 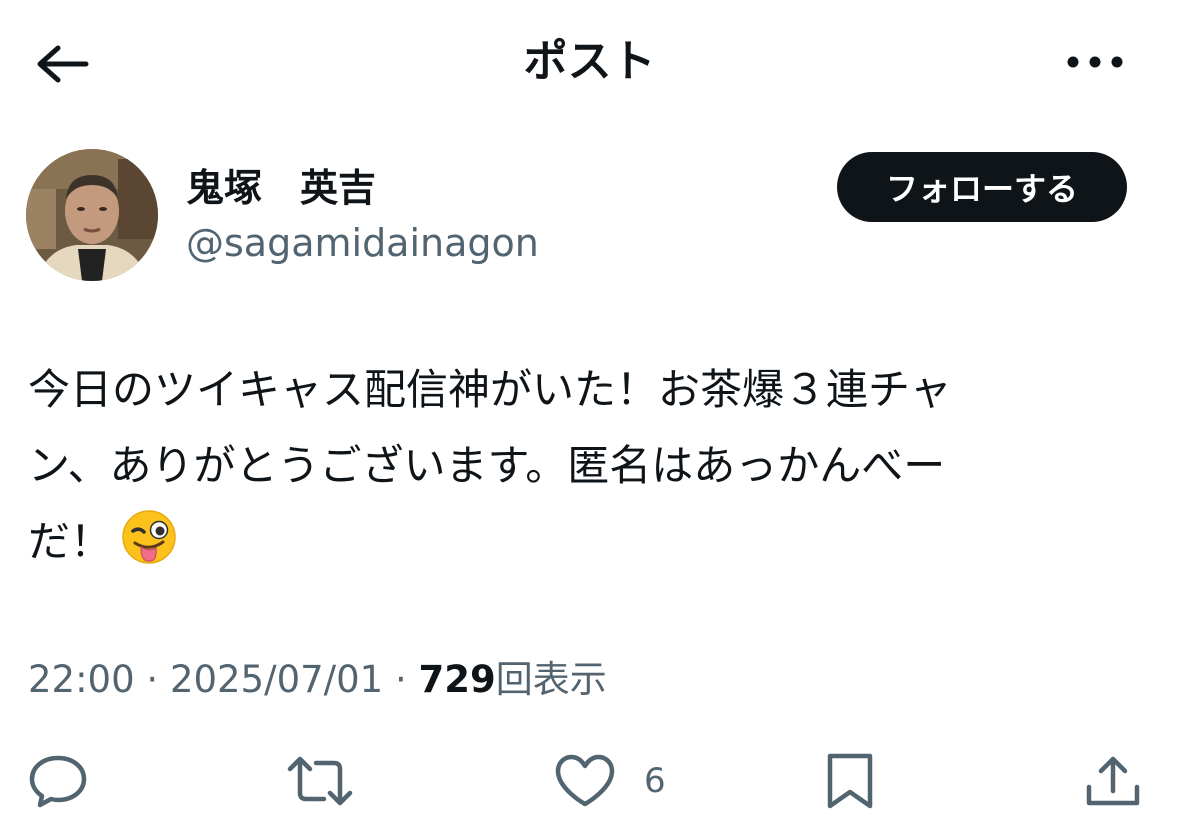 I want to click on more-icon, so click(x=1095, y=62).